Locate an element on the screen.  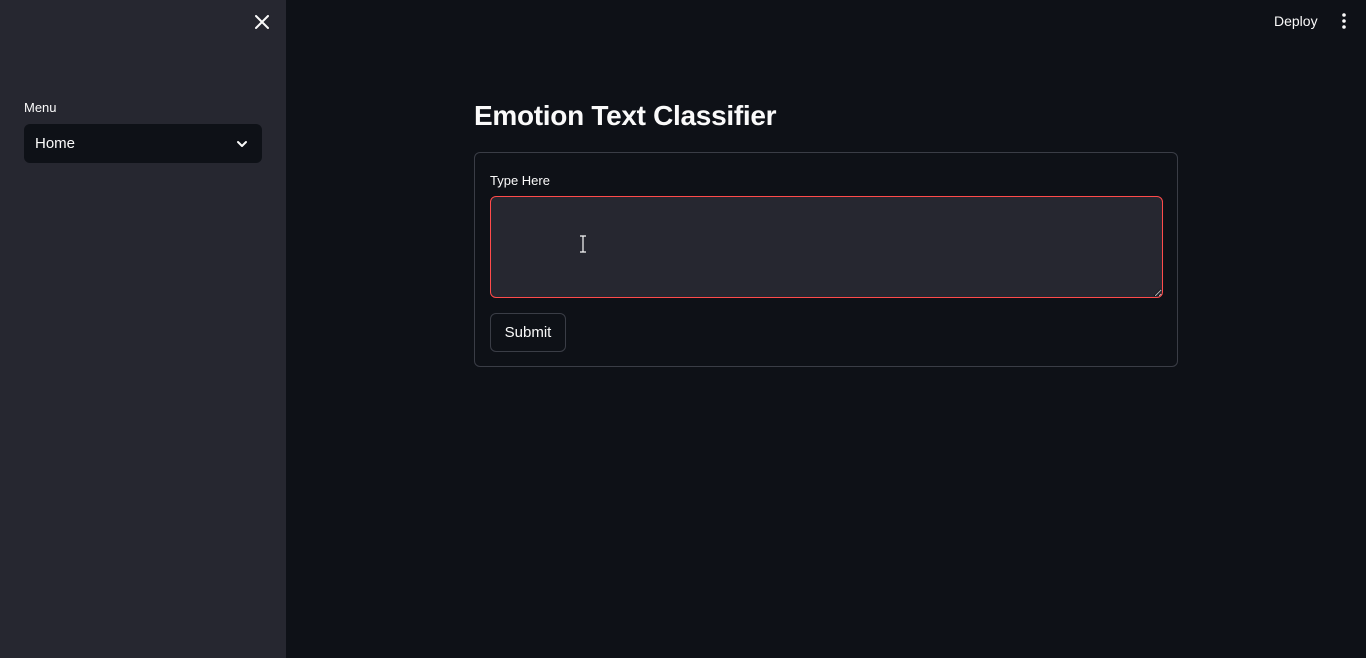
text-input-area is located at coordinates (826, 247).